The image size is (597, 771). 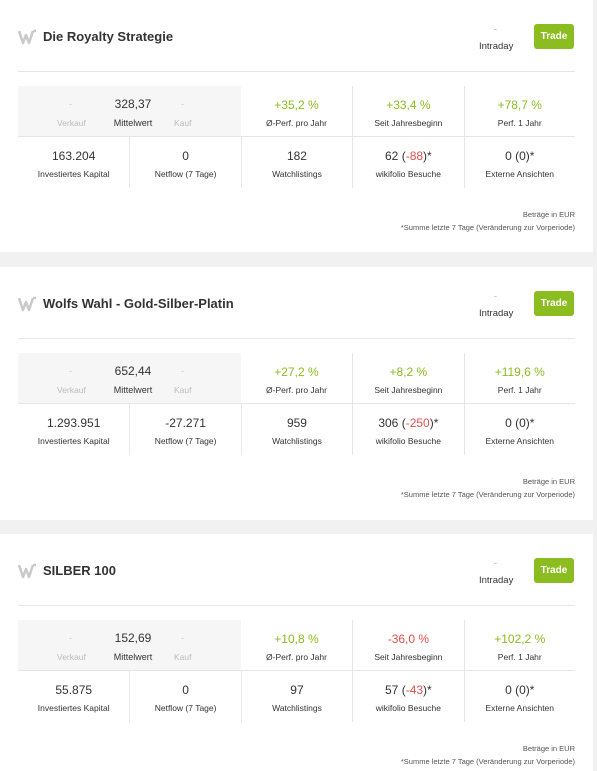 I want to click on wikifolio-name-link: Wolfs Wahl - Gold-Silber-Platin, so click(x=138, y=303).